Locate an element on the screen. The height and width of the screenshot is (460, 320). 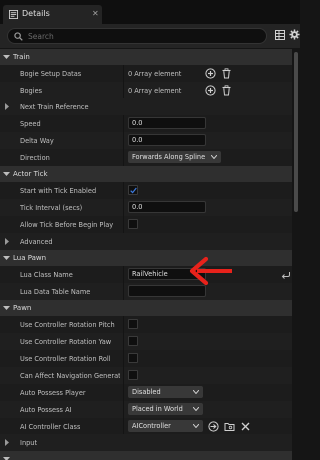
chevron-right-icon is located at coordinates (7, 241).